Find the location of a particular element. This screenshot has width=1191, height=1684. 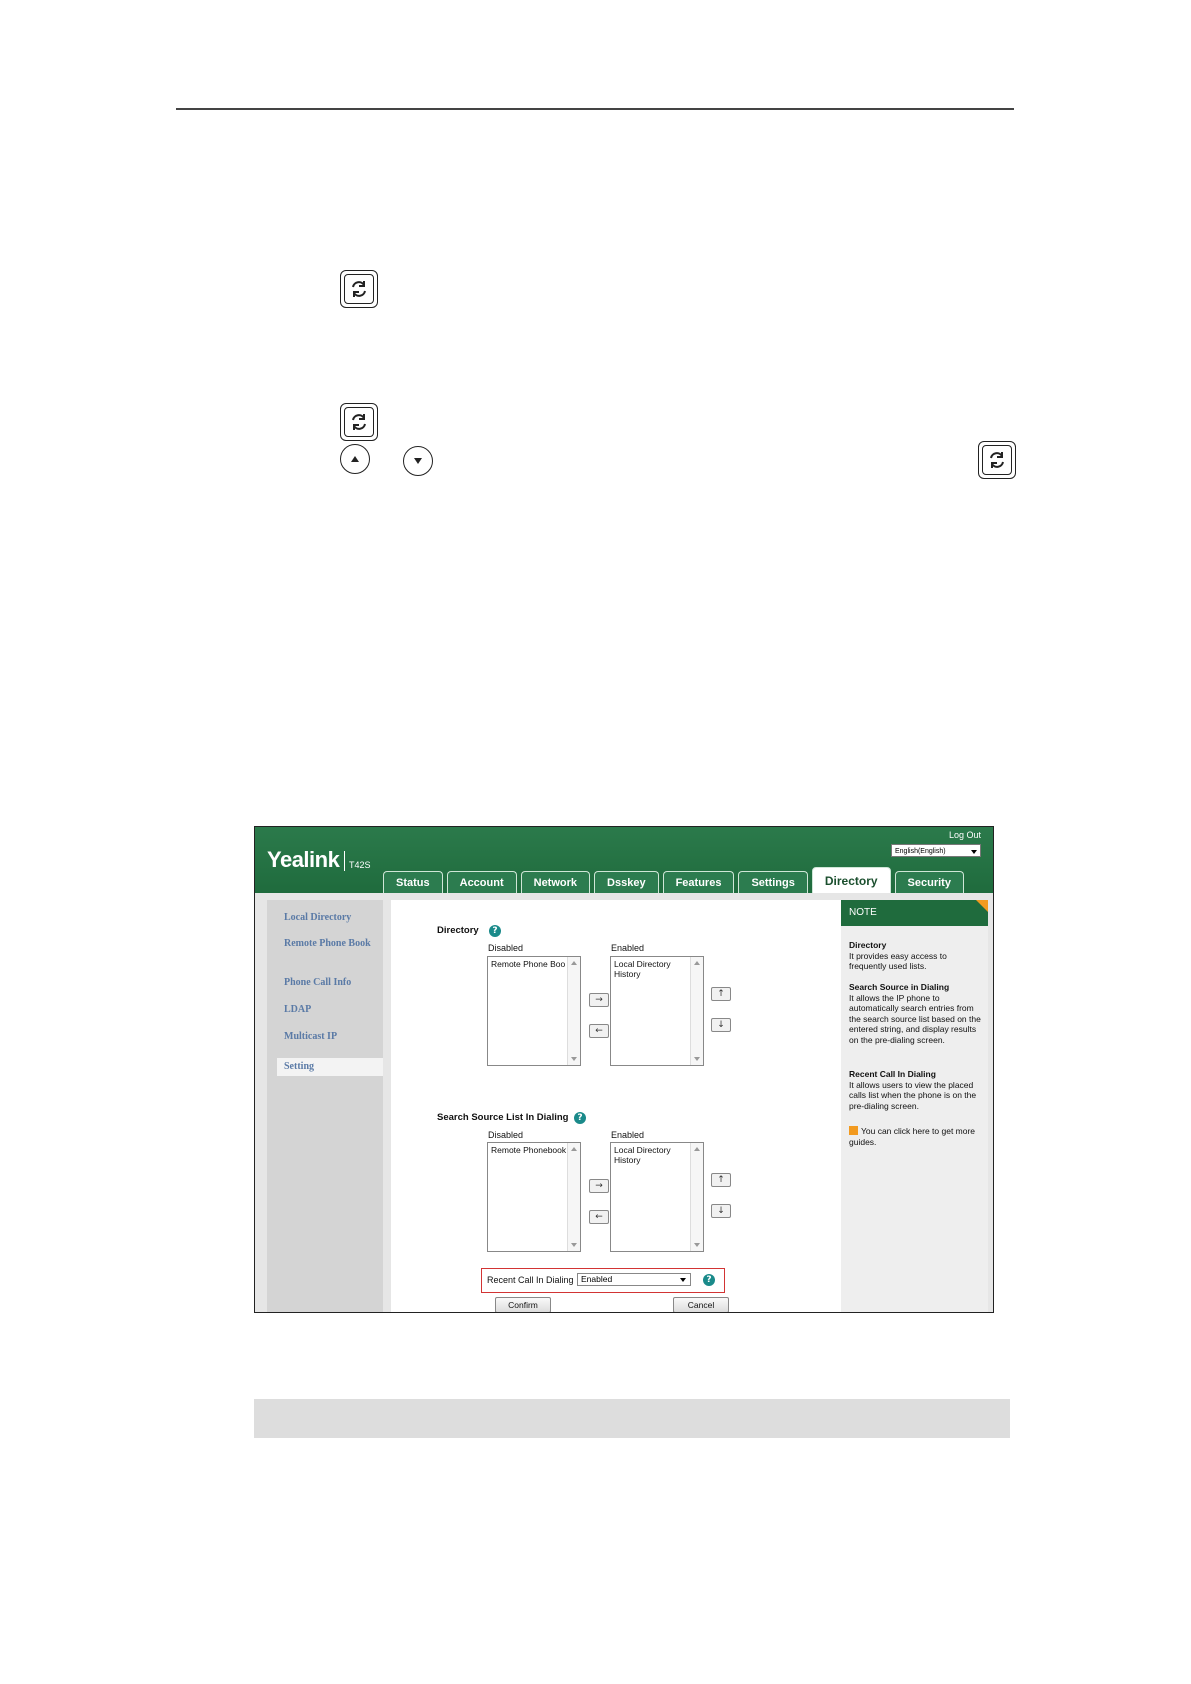

search-source-title: Search Source List In Dialing is located at coordinates (503, 1117).